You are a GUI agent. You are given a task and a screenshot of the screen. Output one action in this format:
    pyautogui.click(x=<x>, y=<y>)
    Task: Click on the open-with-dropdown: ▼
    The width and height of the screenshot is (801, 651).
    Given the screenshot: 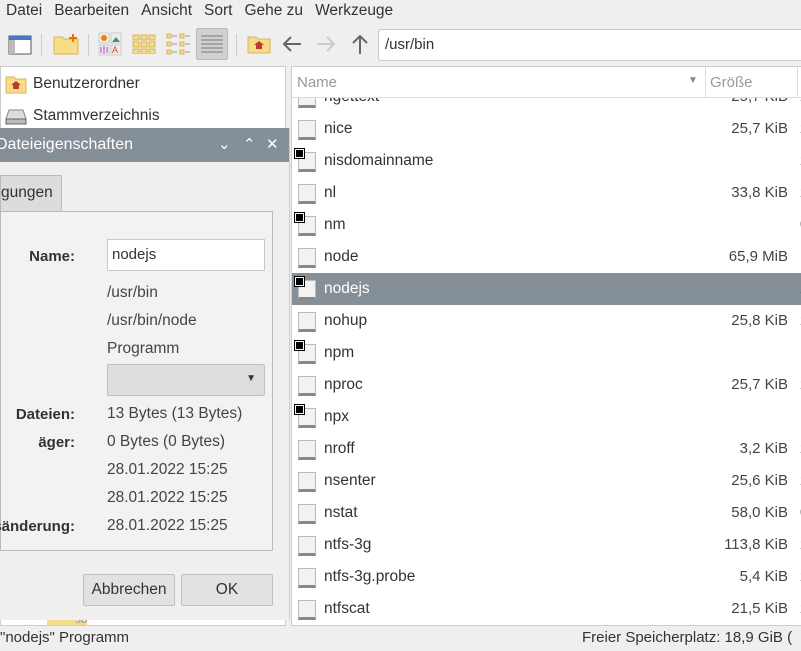 What is the action you would take?
    pyautogui.click(x=186, y=380)
    